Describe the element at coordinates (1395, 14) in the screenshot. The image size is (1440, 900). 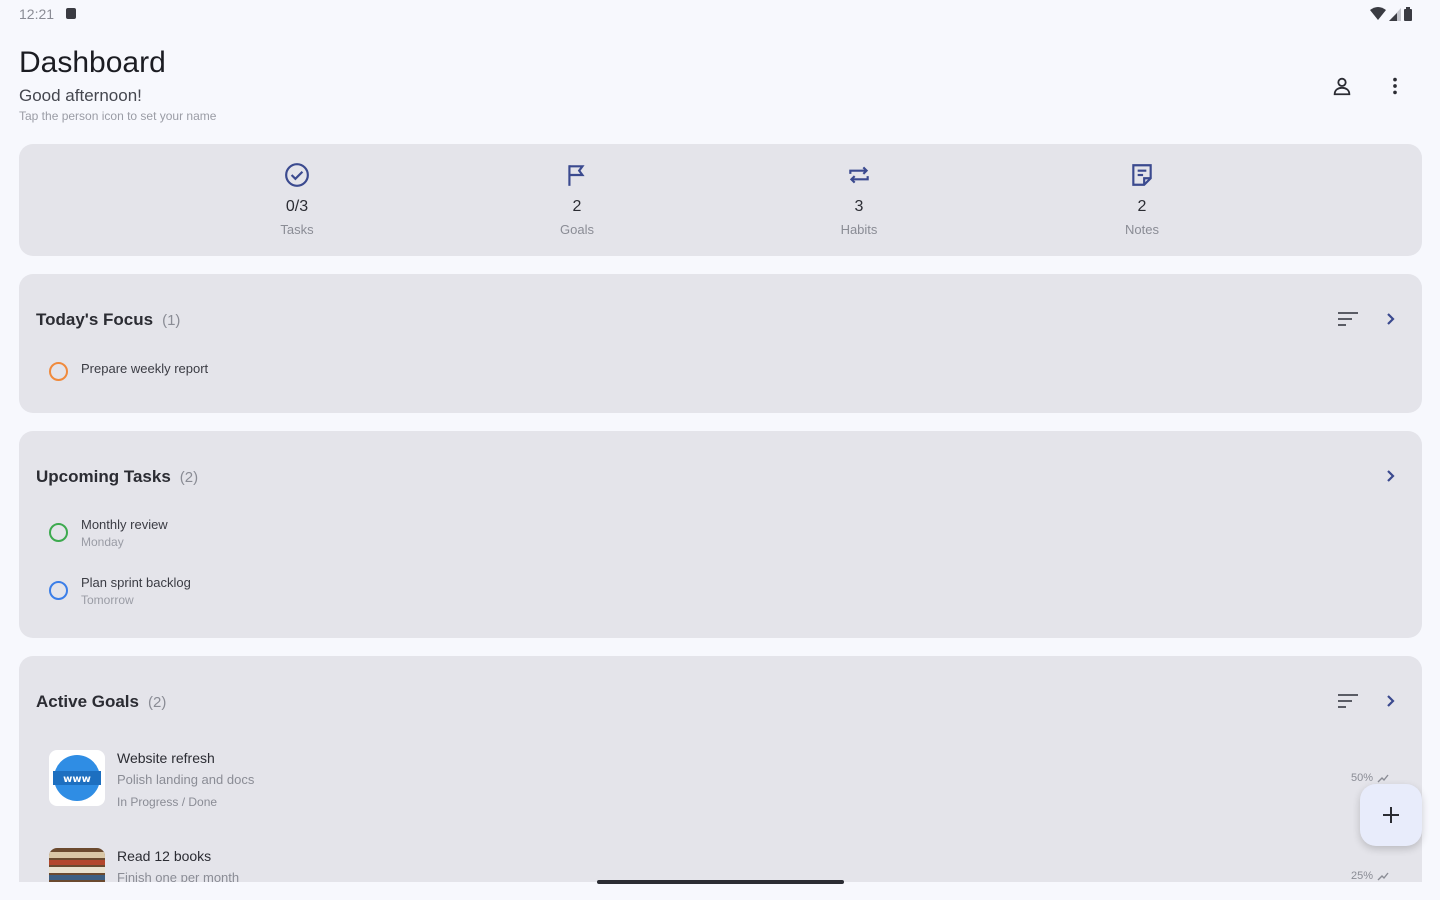
I see `signal-icon` at that location.